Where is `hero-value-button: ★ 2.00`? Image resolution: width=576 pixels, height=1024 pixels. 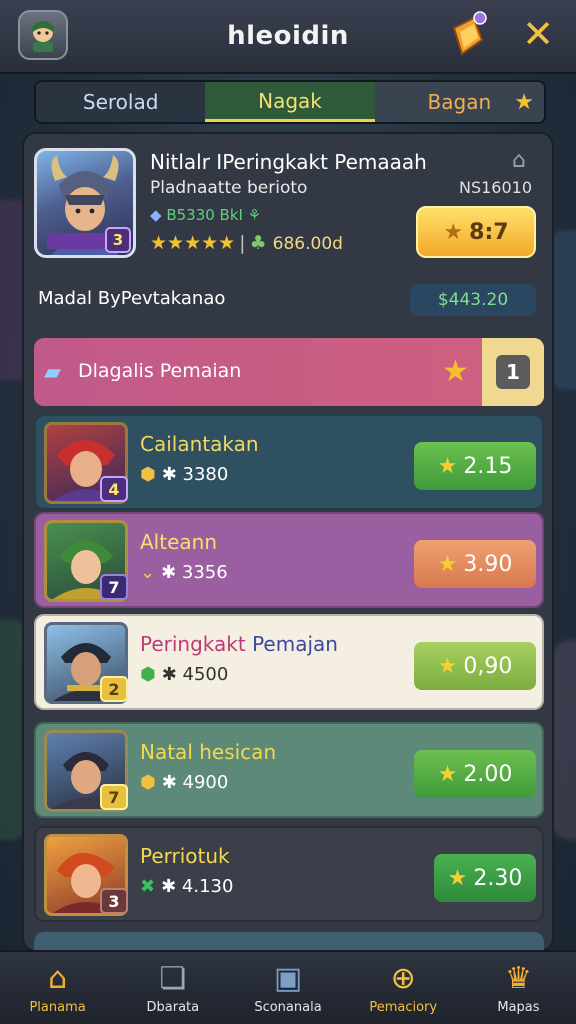
hero-value-button: ★ 2.00 is located at coordinates (475, 774).